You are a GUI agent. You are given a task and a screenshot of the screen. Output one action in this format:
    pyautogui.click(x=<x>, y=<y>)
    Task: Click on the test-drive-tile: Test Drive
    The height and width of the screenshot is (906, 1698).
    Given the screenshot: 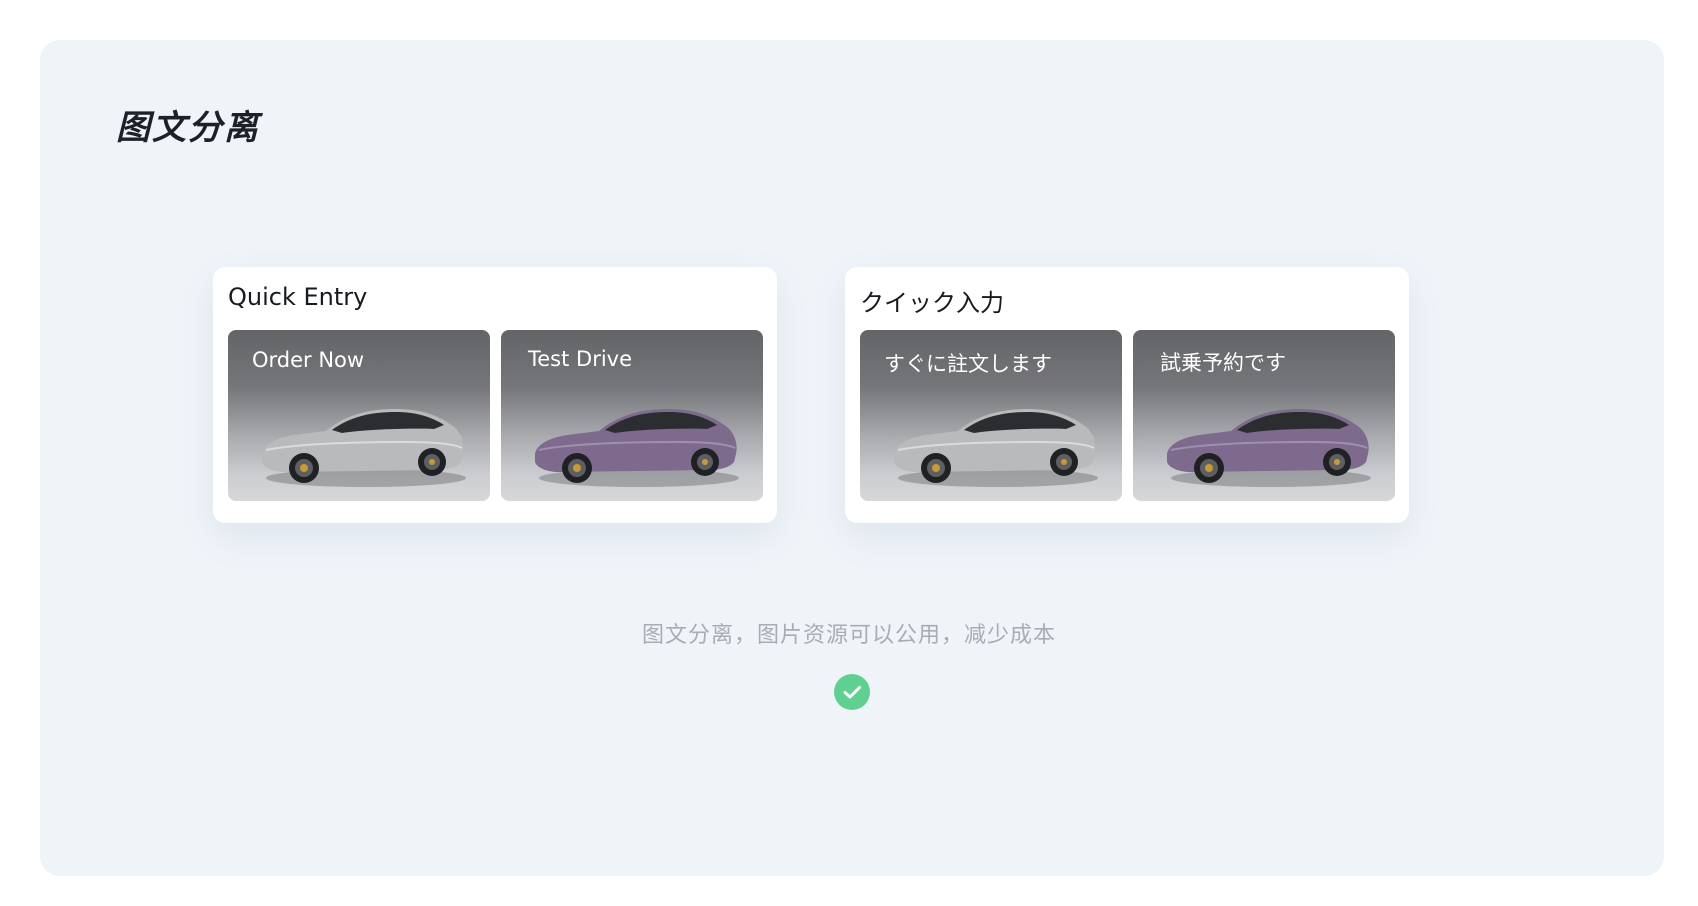 What is the action you would take?
    pyautogui.click(x=632, y=415)
    